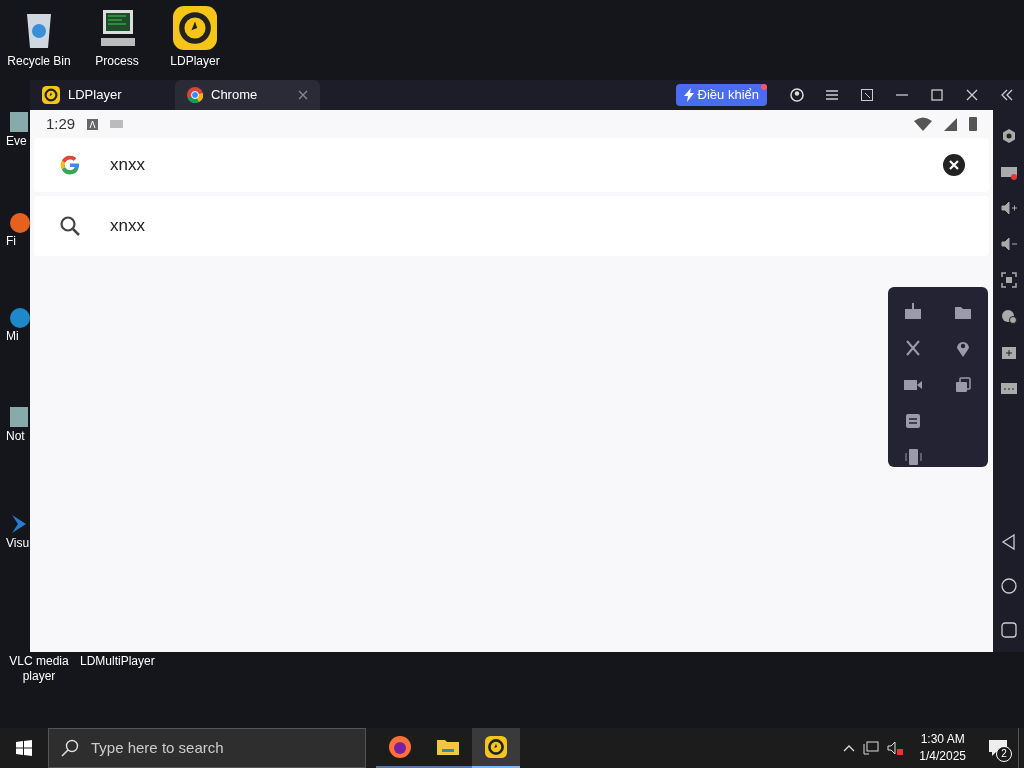 The width and height of the screenshot is (1024, 768). What do you see at coordinates (102, 95) in the screenshot?
I see `window-tab: LDPlayer` at bounding box center [102, 95].